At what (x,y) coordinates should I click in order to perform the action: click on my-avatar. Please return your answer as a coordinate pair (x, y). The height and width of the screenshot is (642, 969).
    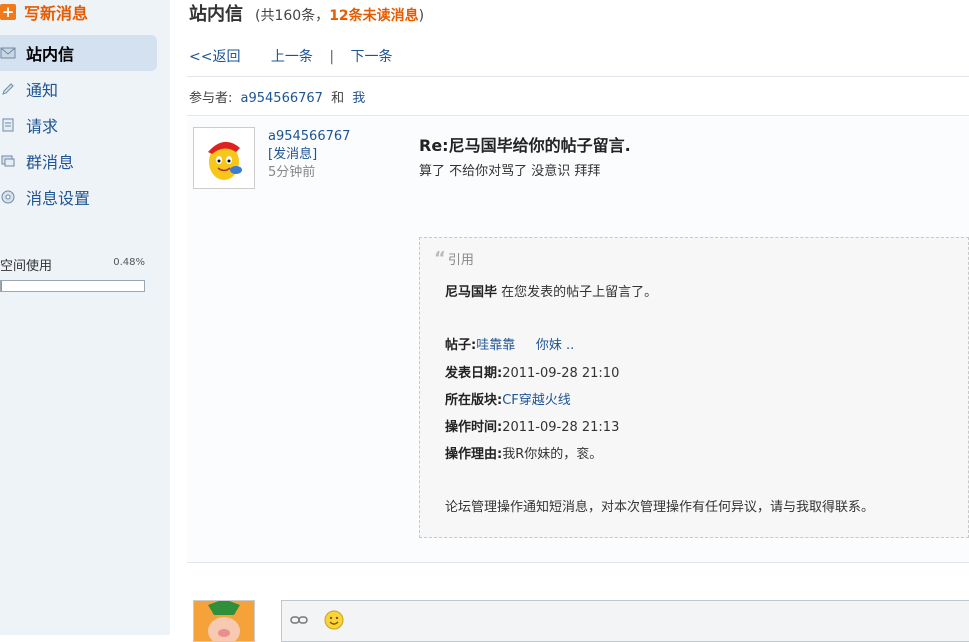
    Looking at the image, I should click on (224, 621).